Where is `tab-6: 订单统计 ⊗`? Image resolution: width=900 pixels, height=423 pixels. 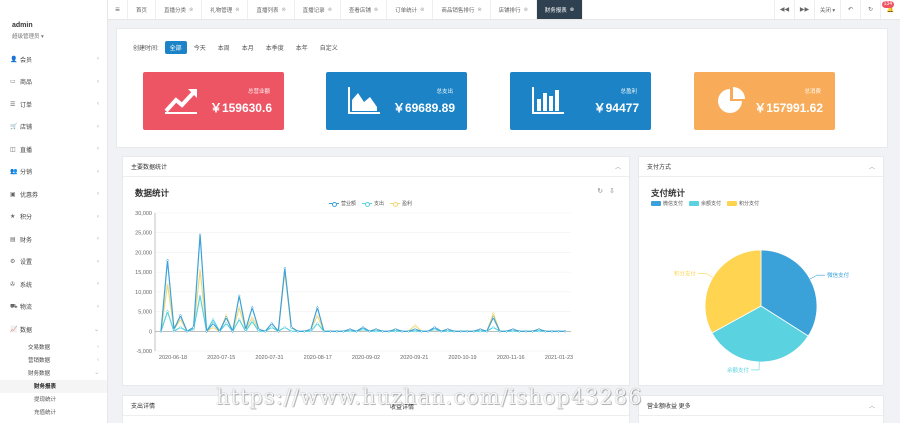 tab-6: 订单统计 ⊗ is located at coordinates (410, 9).